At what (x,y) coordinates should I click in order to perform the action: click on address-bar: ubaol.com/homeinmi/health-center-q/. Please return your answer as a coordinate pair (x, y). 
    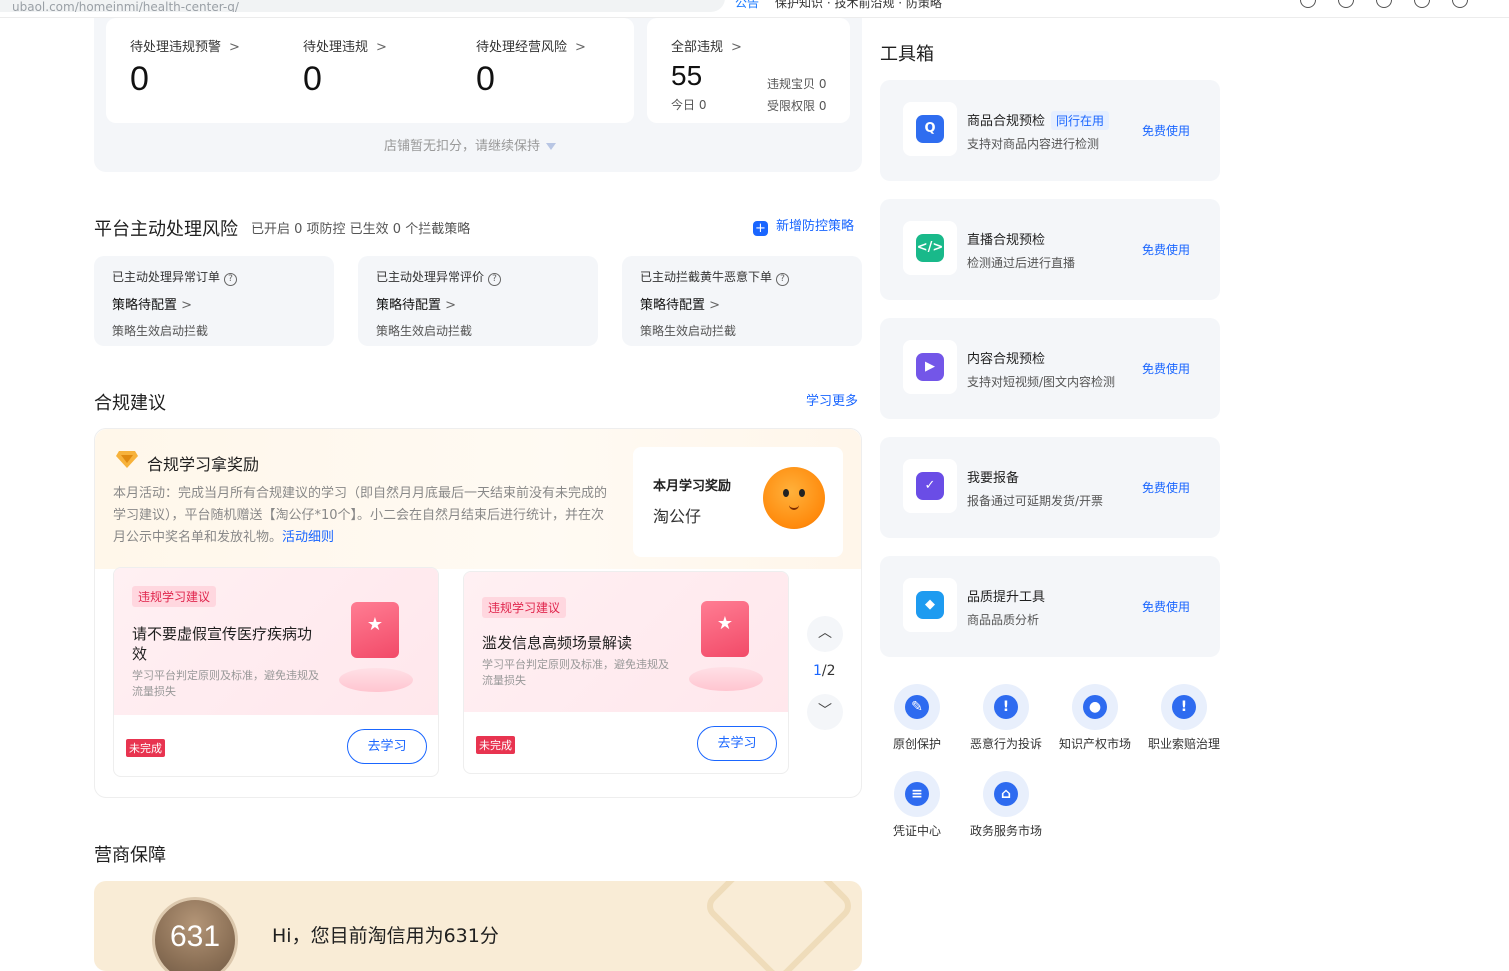
    Looking at the image, I should click on (362, 6).